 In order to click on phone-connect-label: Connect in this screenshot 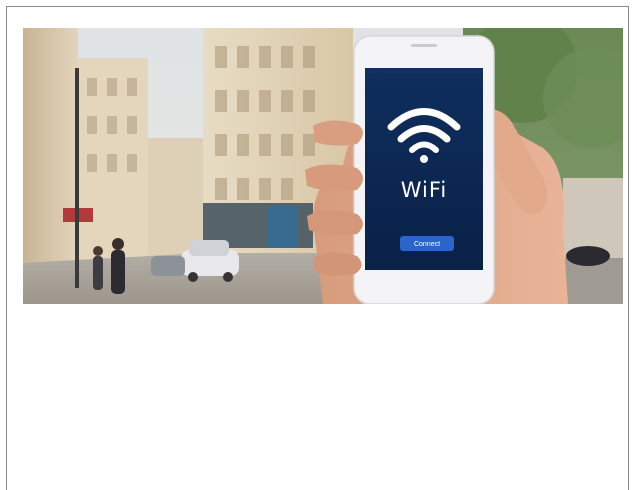, I will do `click(427, 244)`.